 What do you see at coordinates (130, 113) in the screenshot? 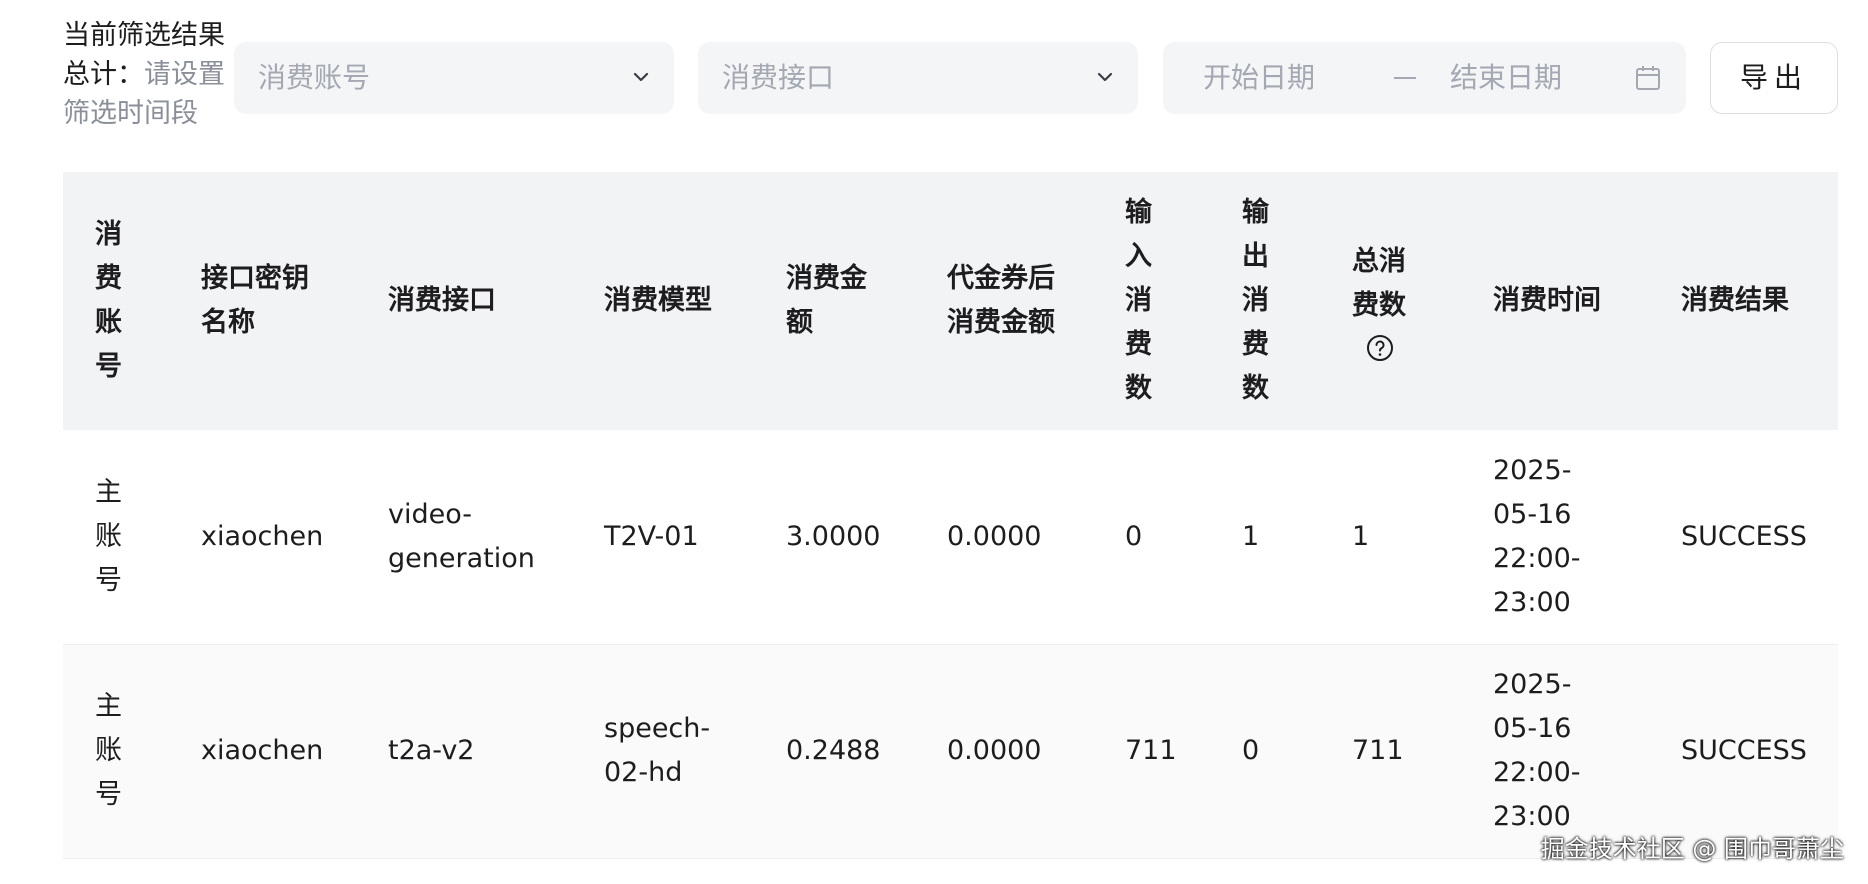
I see `total-placeholder-line2: 筛选时间段` at bounding box center [130, 113].